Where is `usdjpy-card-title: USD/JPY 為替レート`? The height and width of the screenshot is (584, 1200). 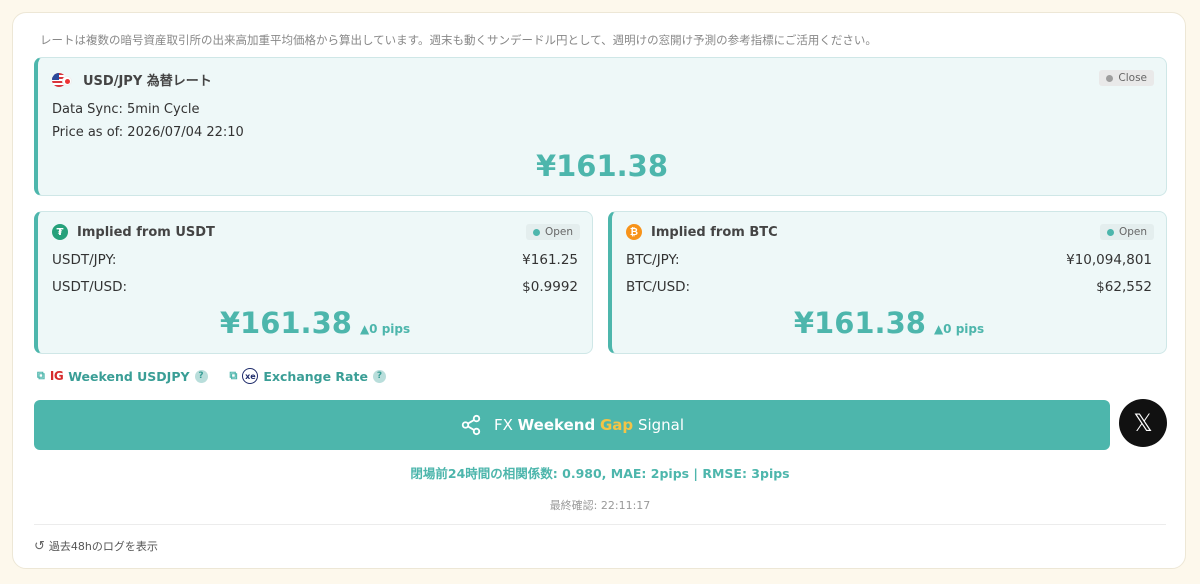 usdjpy-card-title: USD/JPY 為替レート is located at coordinates (147, 81).